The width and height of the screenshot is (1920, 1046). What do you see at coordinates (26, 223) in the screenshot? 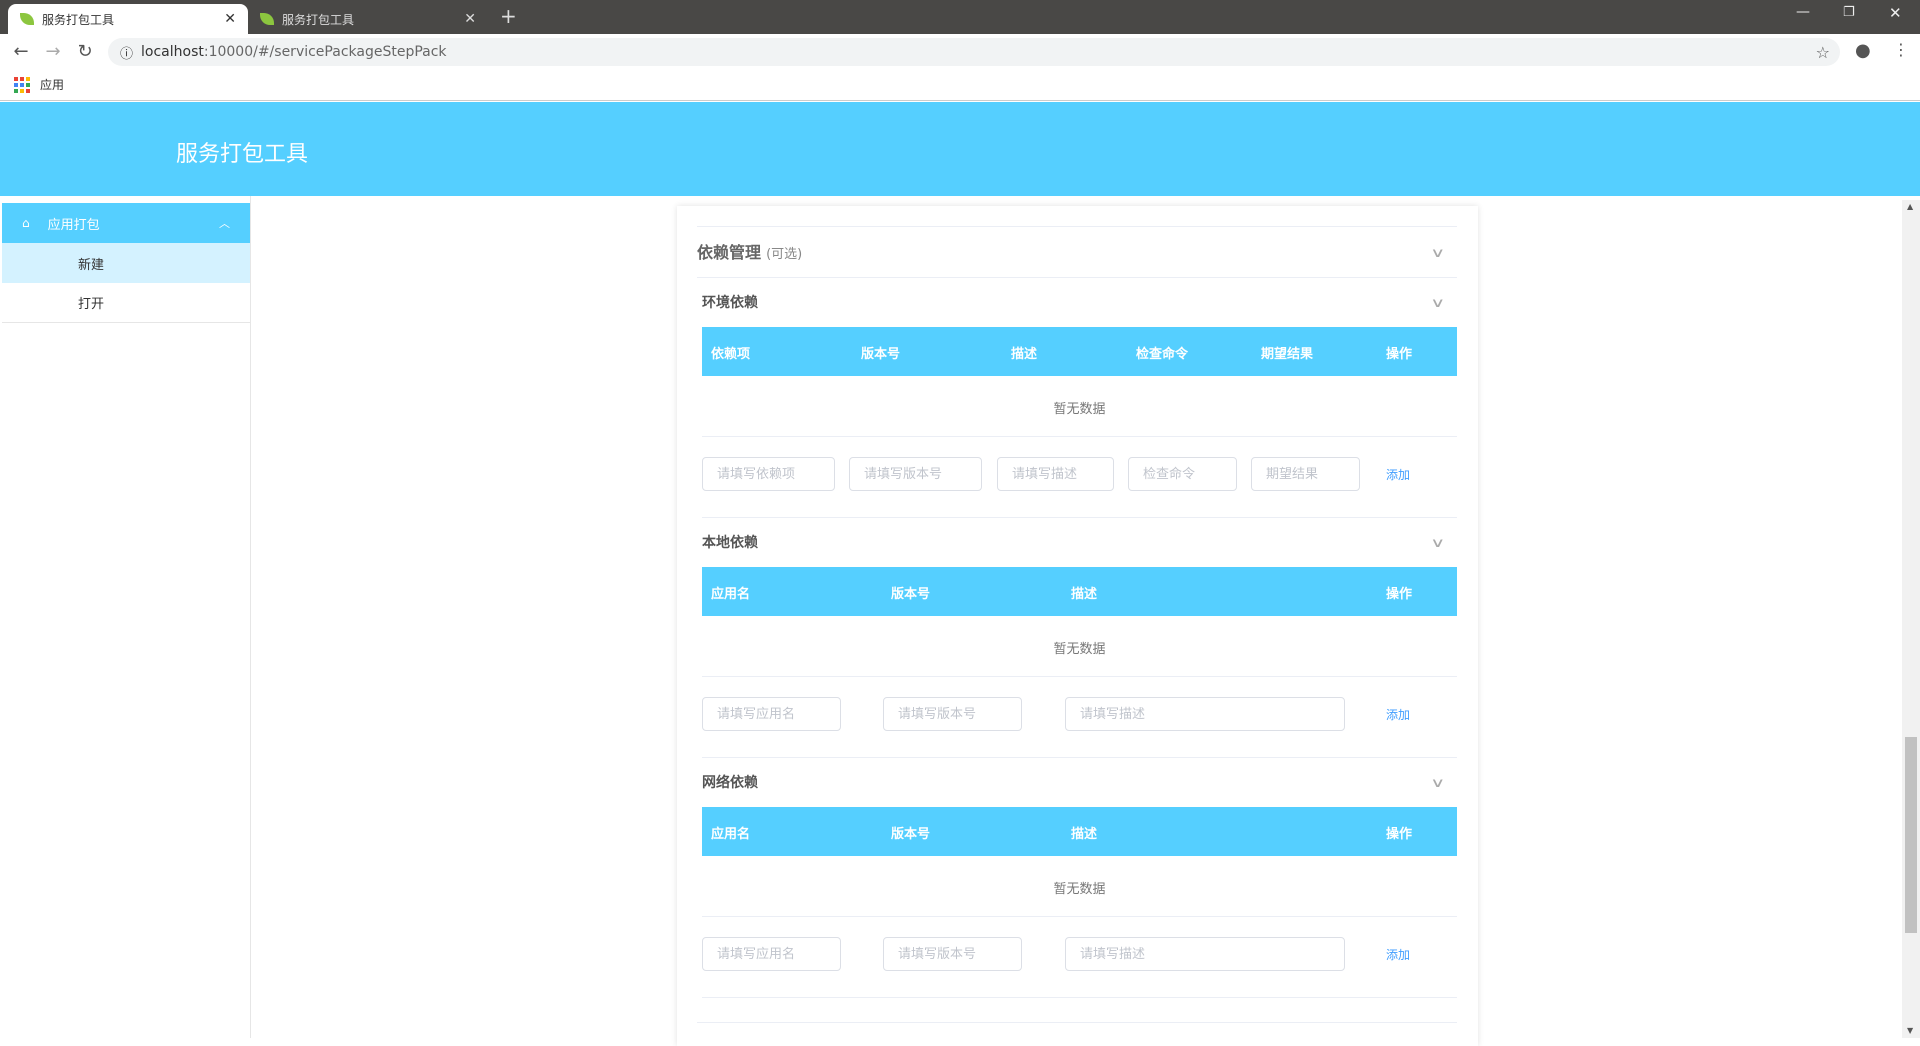
I see `home-icon: ⌂` at bounding box center [26, 223].